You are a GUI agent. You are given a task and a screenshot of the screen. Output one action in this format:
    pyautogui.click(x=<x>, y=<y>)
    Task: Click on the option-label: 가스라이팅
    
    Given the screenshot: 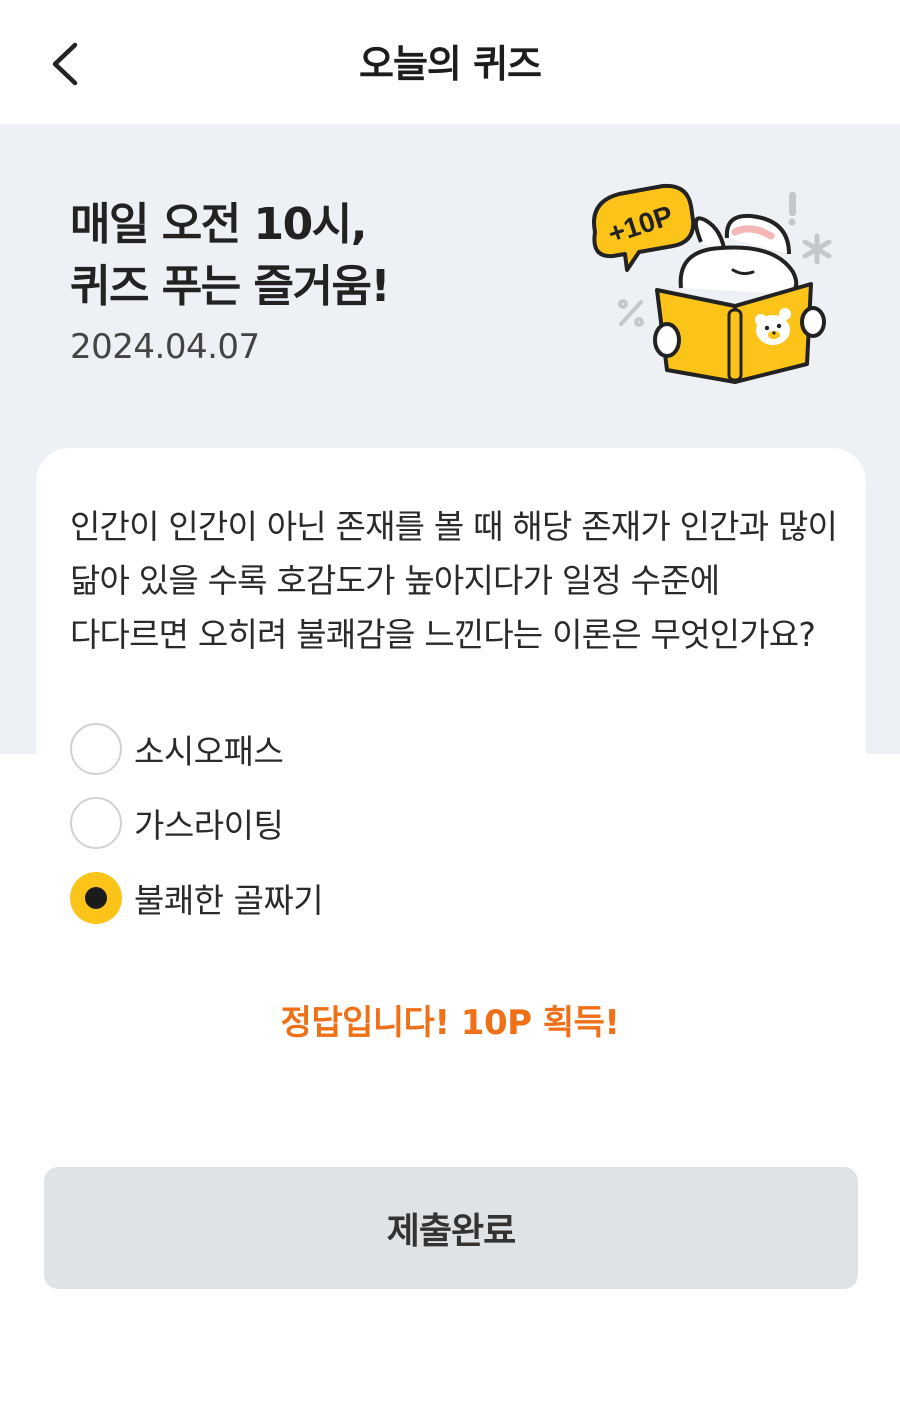 What is the action you would take?
    pyautogui.click(x=209, y=825)
    